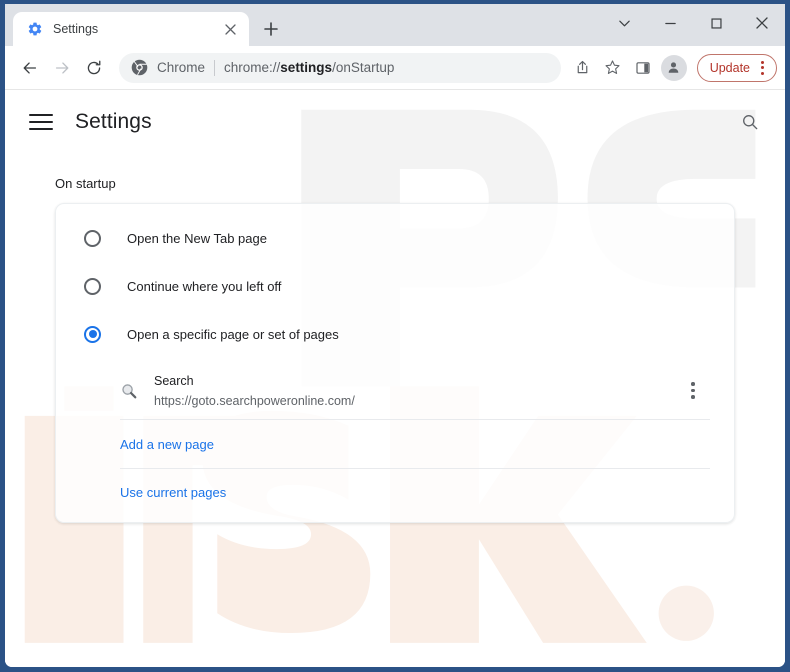 Image resolution: width=790 pixels, height=672 pixels. I want to click on maximize-button, so click(716, 23).